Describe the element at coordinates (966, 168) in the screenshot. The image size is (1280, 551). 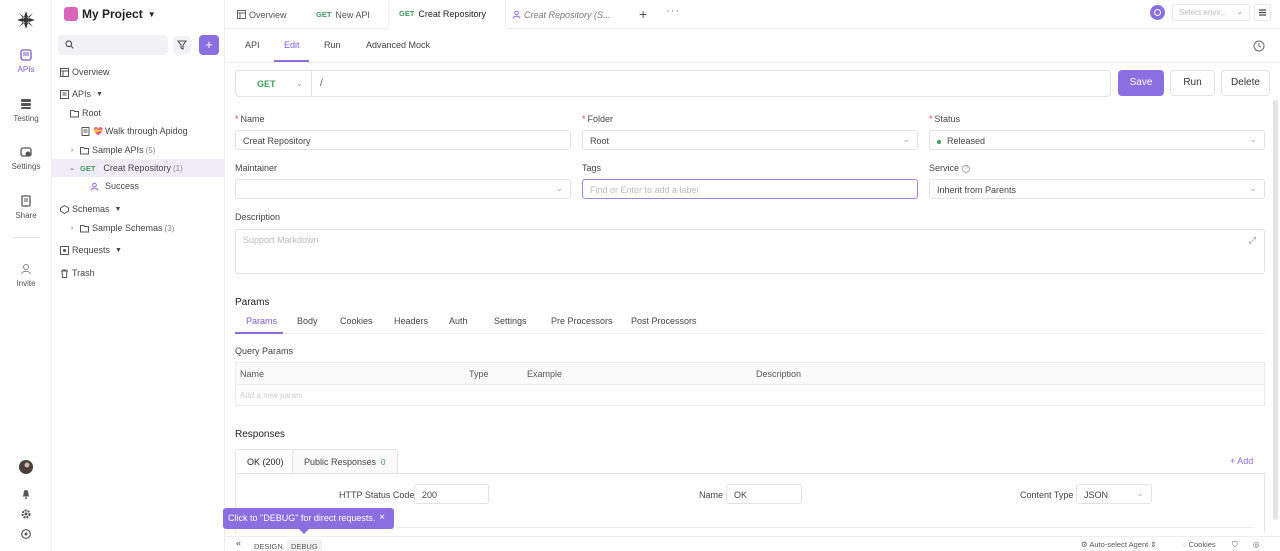
I see `help-circle-icon: ?` at that location.